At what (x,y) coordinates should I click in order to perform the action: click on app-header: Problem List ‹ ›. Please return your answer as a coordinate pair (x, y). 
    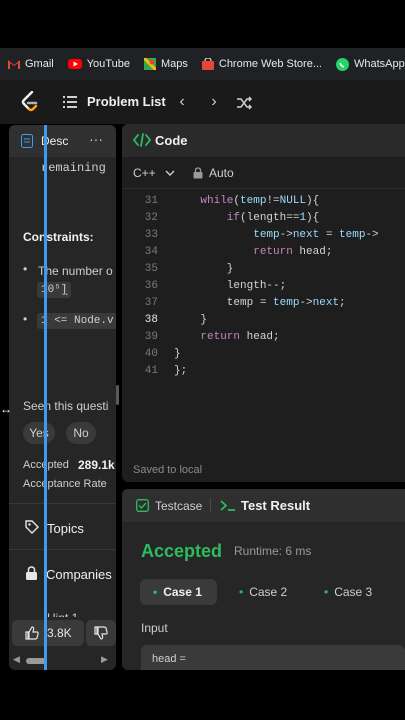
    Looking at the image, I should click on (202, 102).